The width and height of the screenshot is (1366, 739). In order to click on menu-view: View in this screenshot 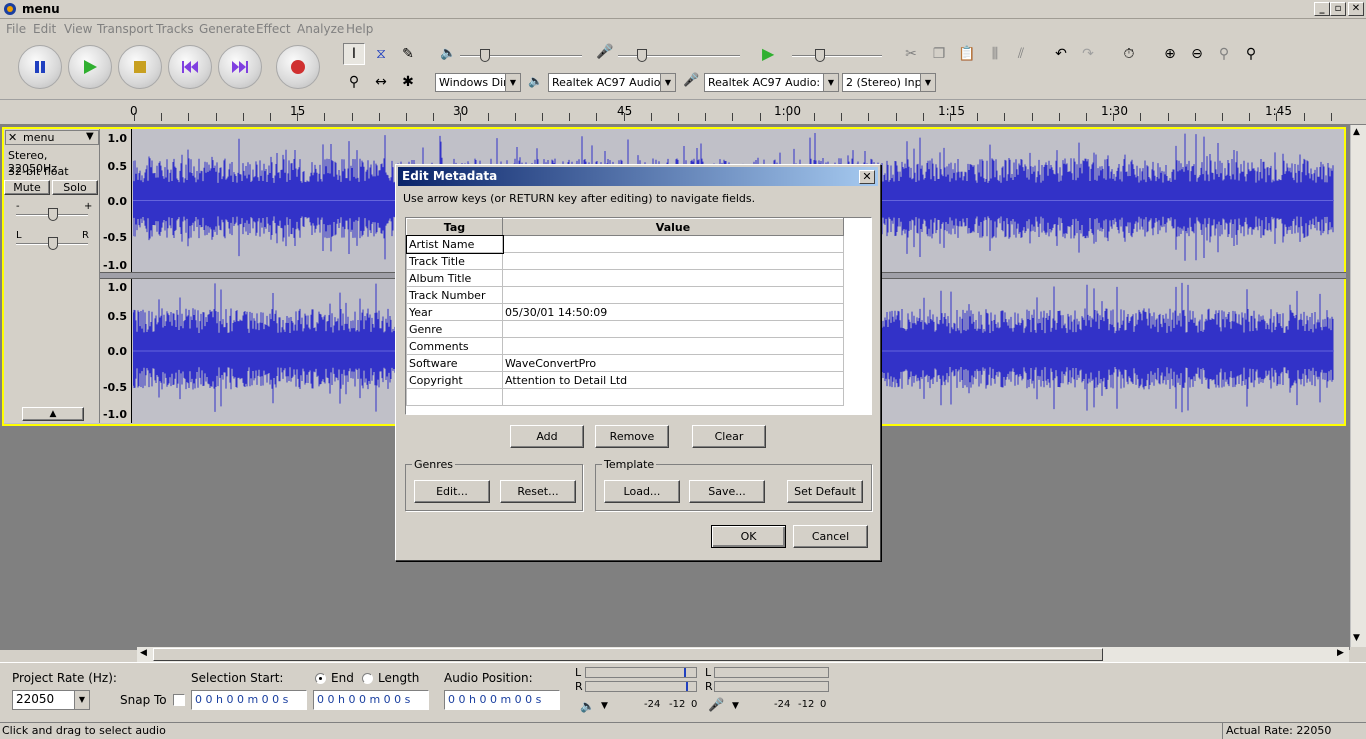, I will do `click(78, 29)`.